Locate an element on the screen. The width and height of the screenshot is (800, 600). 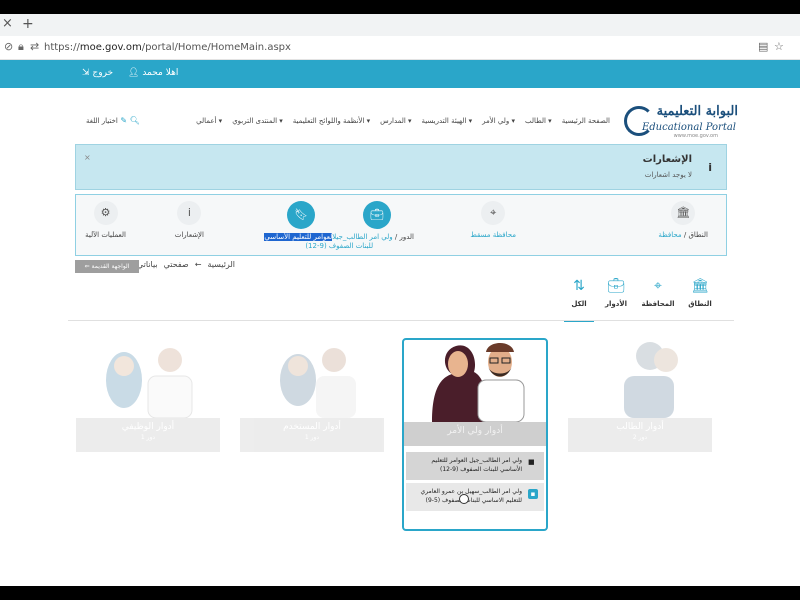
nav-forum: المنتدى التربوي ▾ is located at coordinates (257, 121).